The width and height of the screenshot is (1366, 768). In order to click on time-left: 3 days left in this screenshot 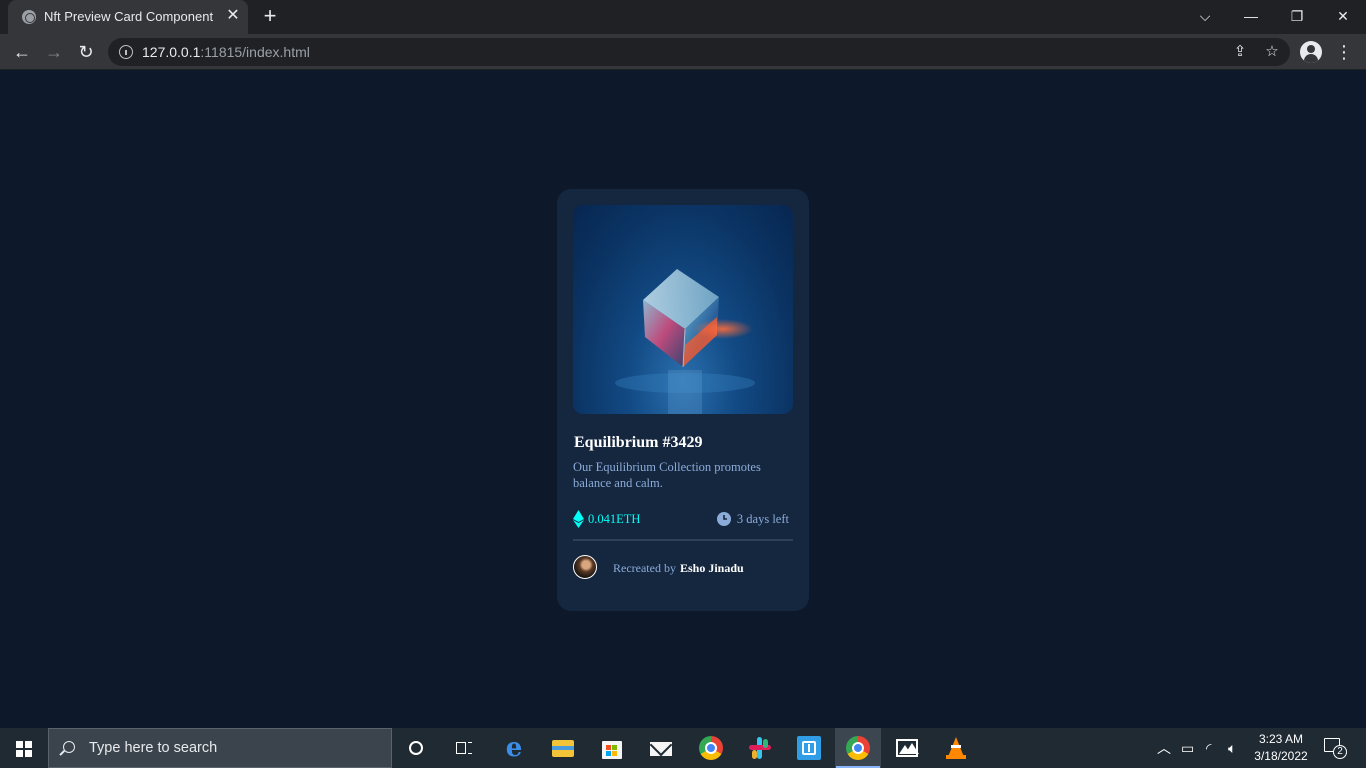, I will do `click(762, 518)`.